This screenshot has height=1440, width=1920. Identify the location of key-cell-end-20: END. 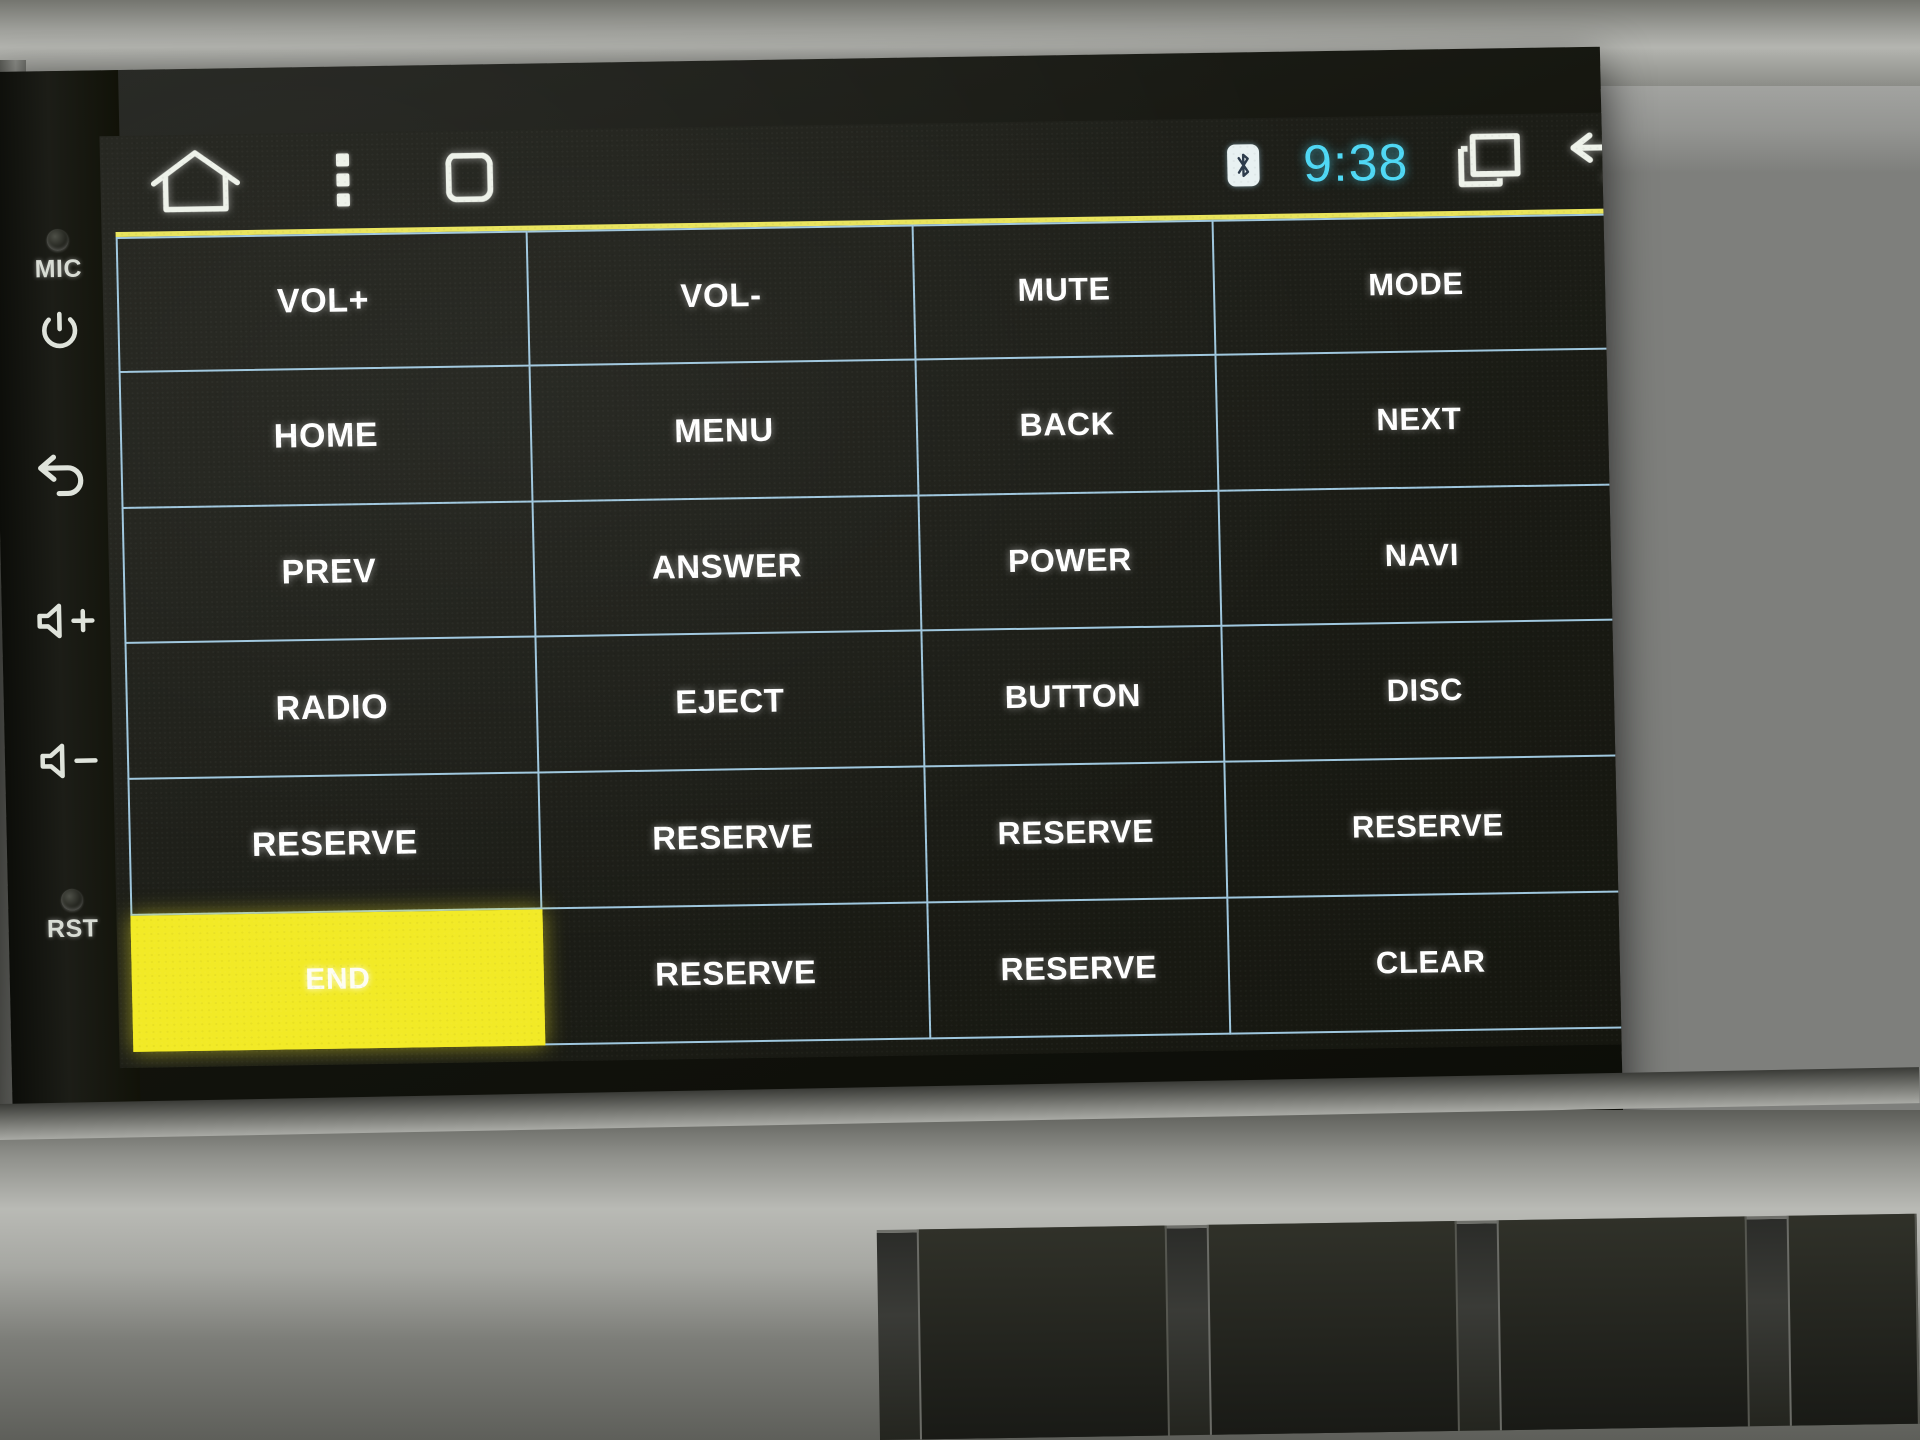
(338, 980).